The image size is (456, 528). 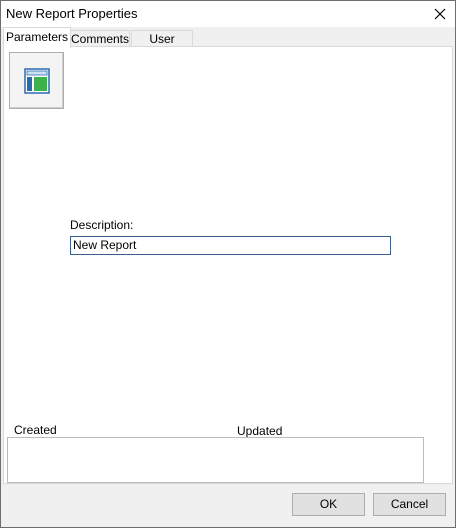 I want to click on ok-button: OK, so click(x=328, y=504).